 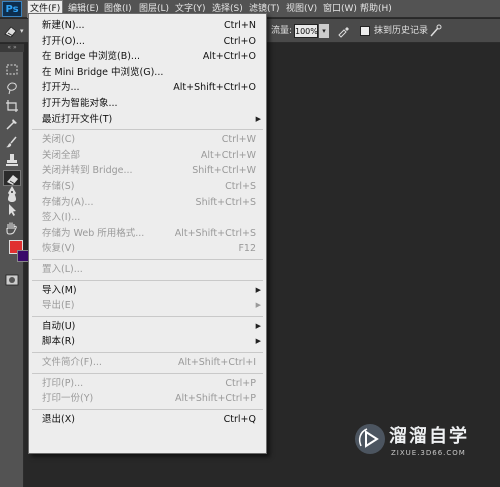 What do you see at coordinates (58, 419) in the screenshot?
I see `menu-item-label: 退出(X)` at bounding box center [58, 419].